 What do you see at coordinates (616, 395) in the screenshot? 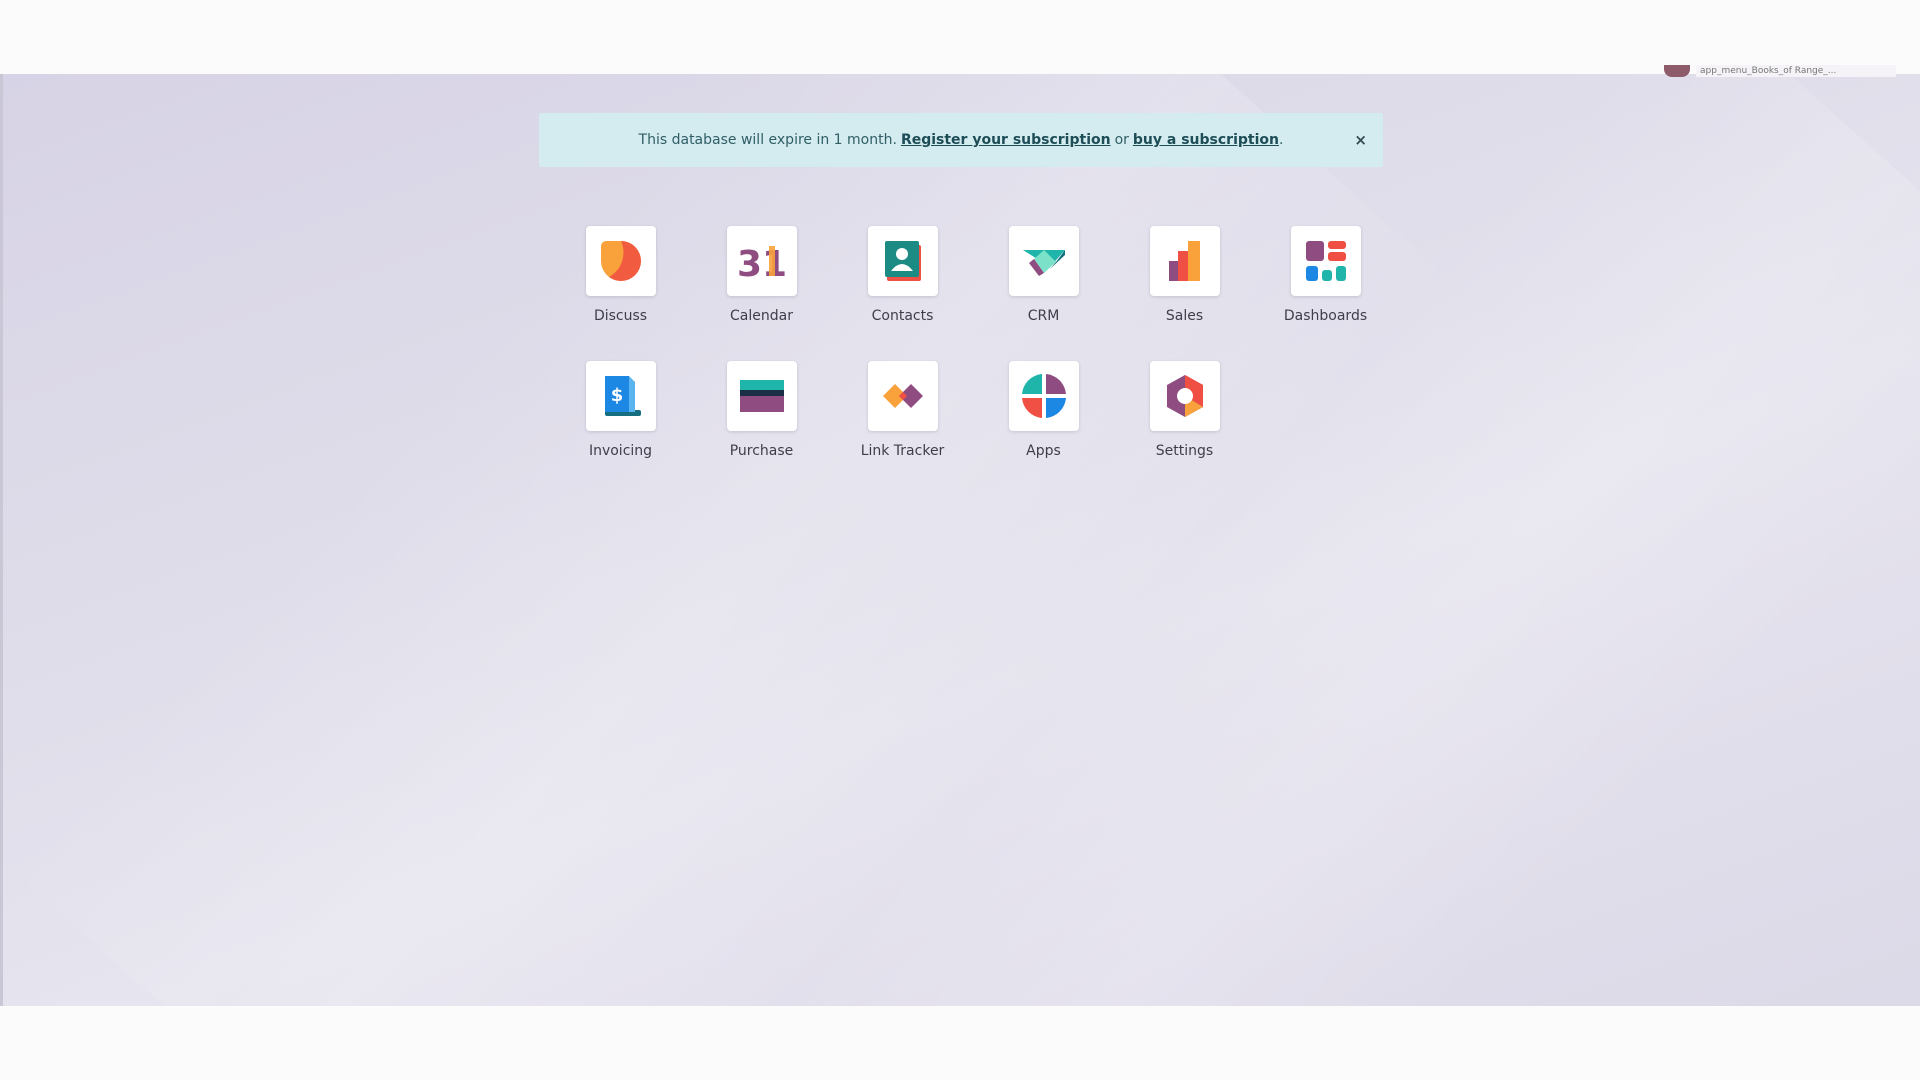
I see `invoicing-icon-symbol: $` at bounding box center [616, 395].